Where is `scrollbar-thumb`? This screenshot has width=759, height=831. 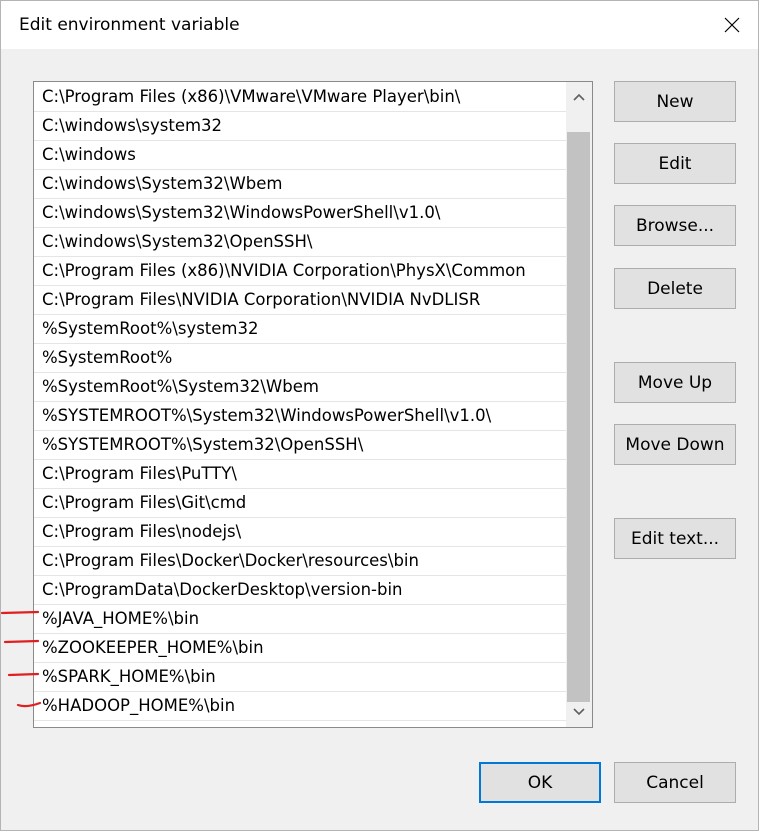
scrollbar-thumb is located at coordinates (578, 417).